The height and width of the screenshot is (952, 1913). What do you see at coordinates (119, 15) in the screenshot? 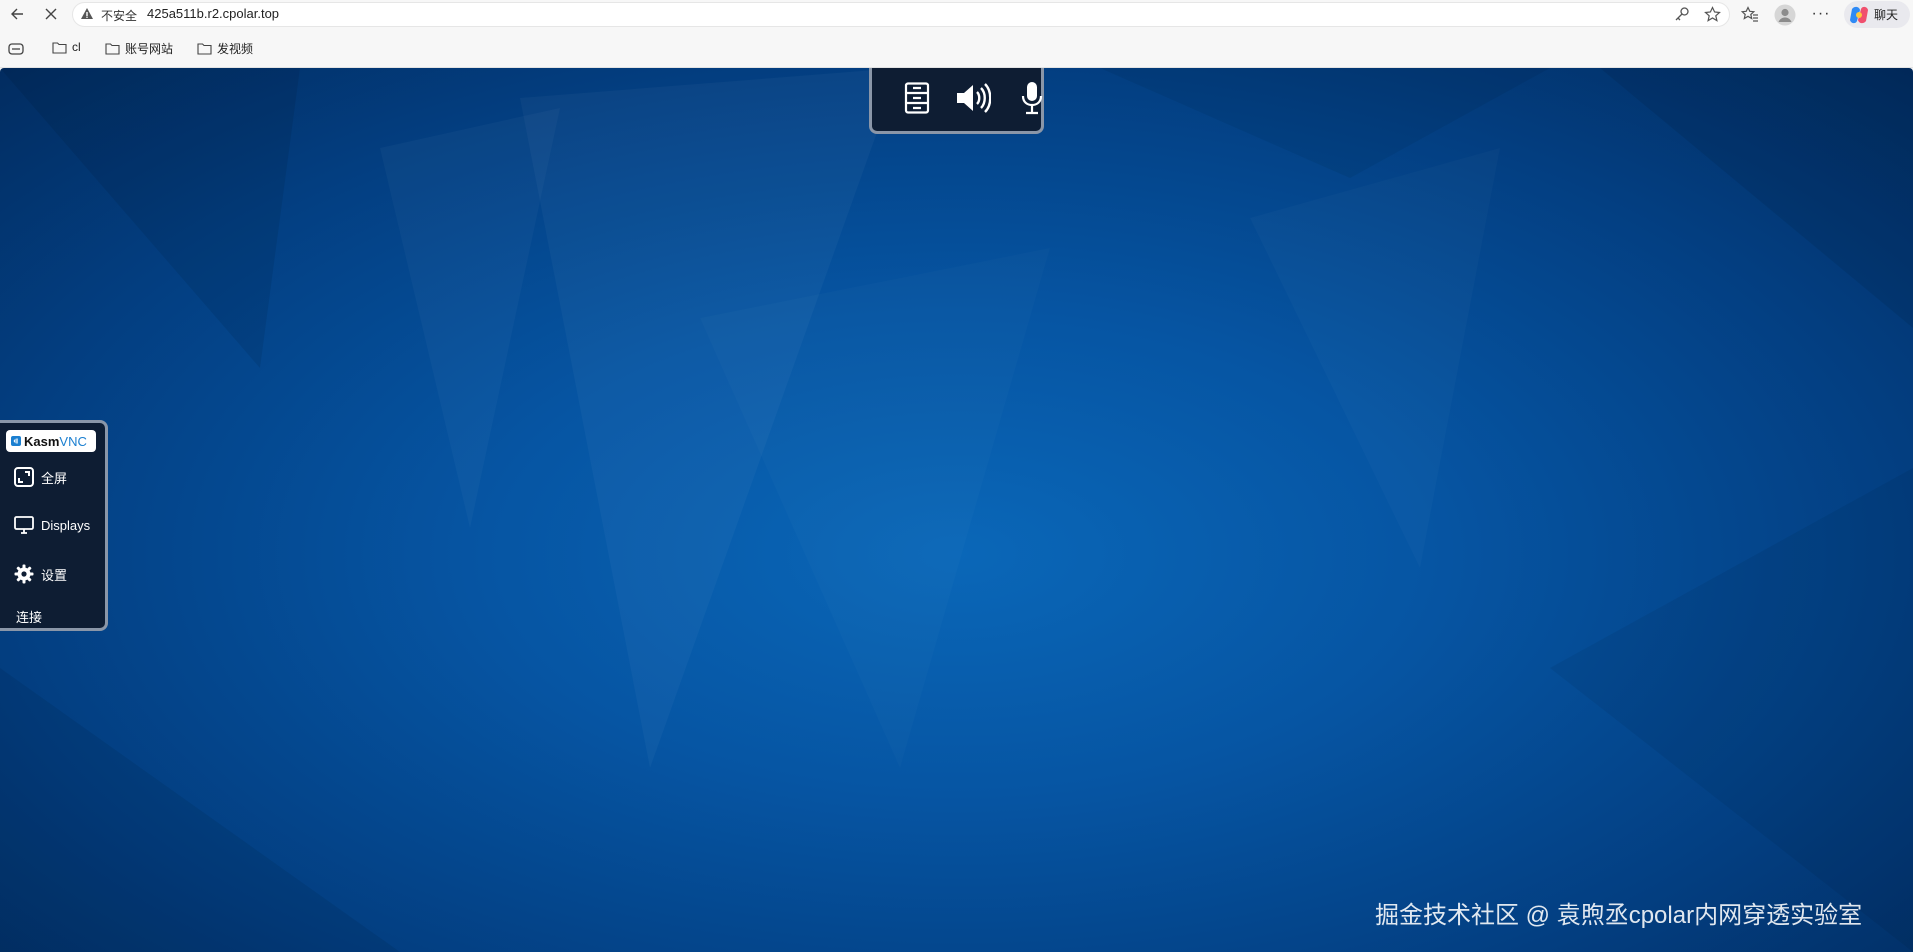
I see `security-status-label: 不安全` at bounding box center [119, 15].